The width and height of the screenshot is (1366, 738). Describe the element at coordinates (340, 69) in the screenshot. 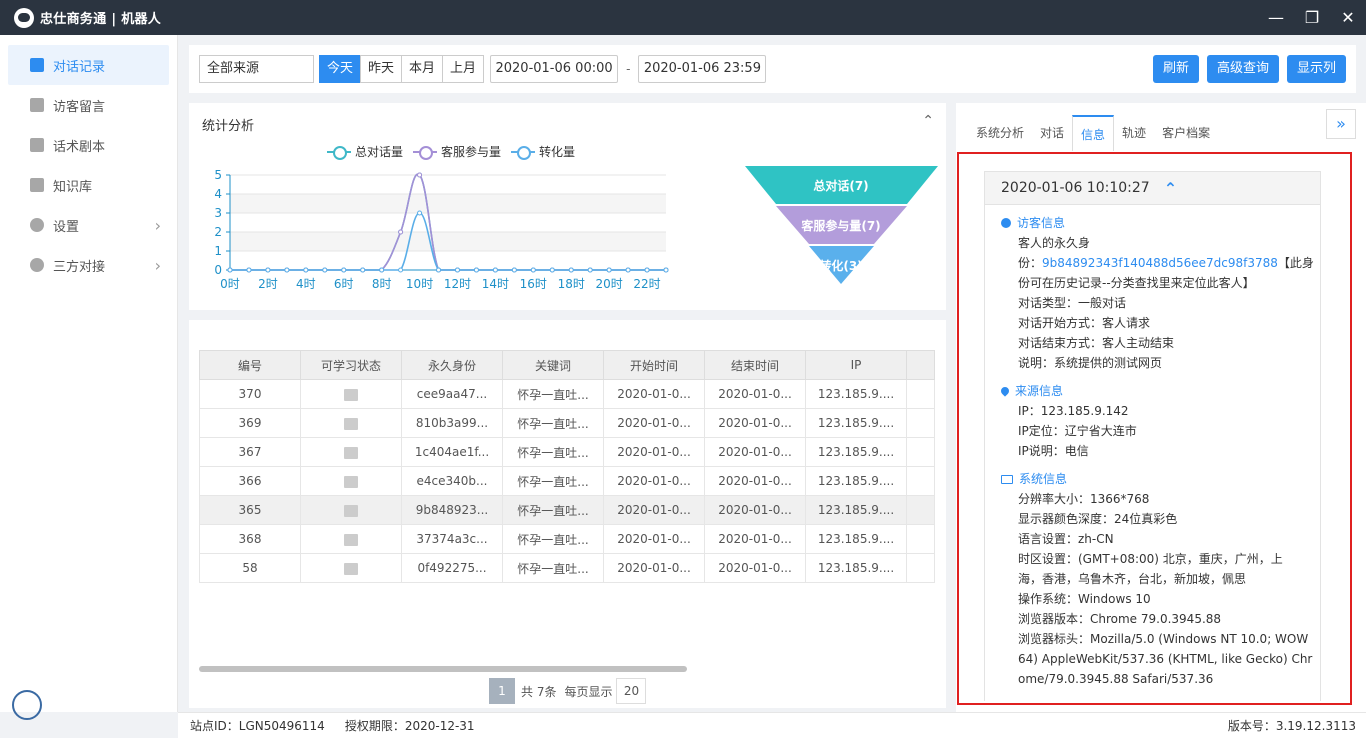

I see `tab-today: 今天` at that location.